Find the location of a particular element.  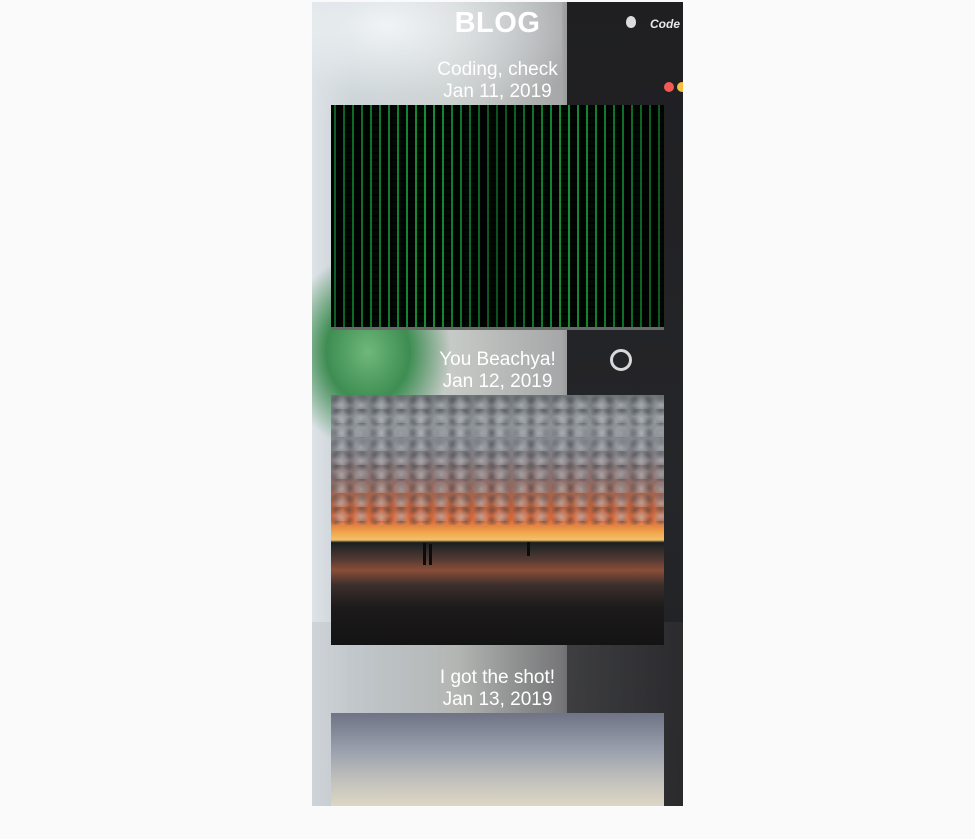

post-image-sky is located at coordinates (497, 759).